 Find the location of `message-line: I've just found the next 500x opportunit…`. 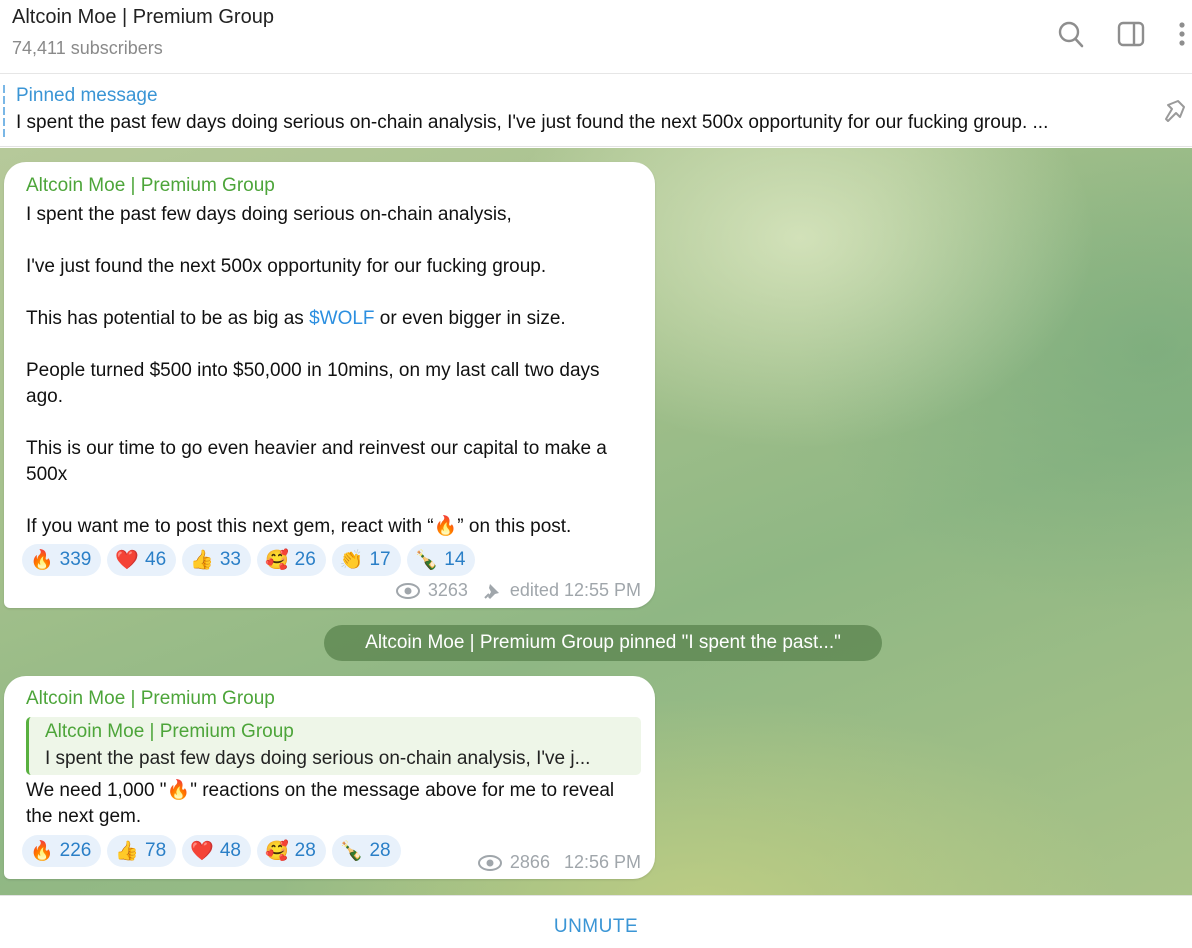

message-line: I've just found the next 500x opportunit… is located at coordinates (286, 266).